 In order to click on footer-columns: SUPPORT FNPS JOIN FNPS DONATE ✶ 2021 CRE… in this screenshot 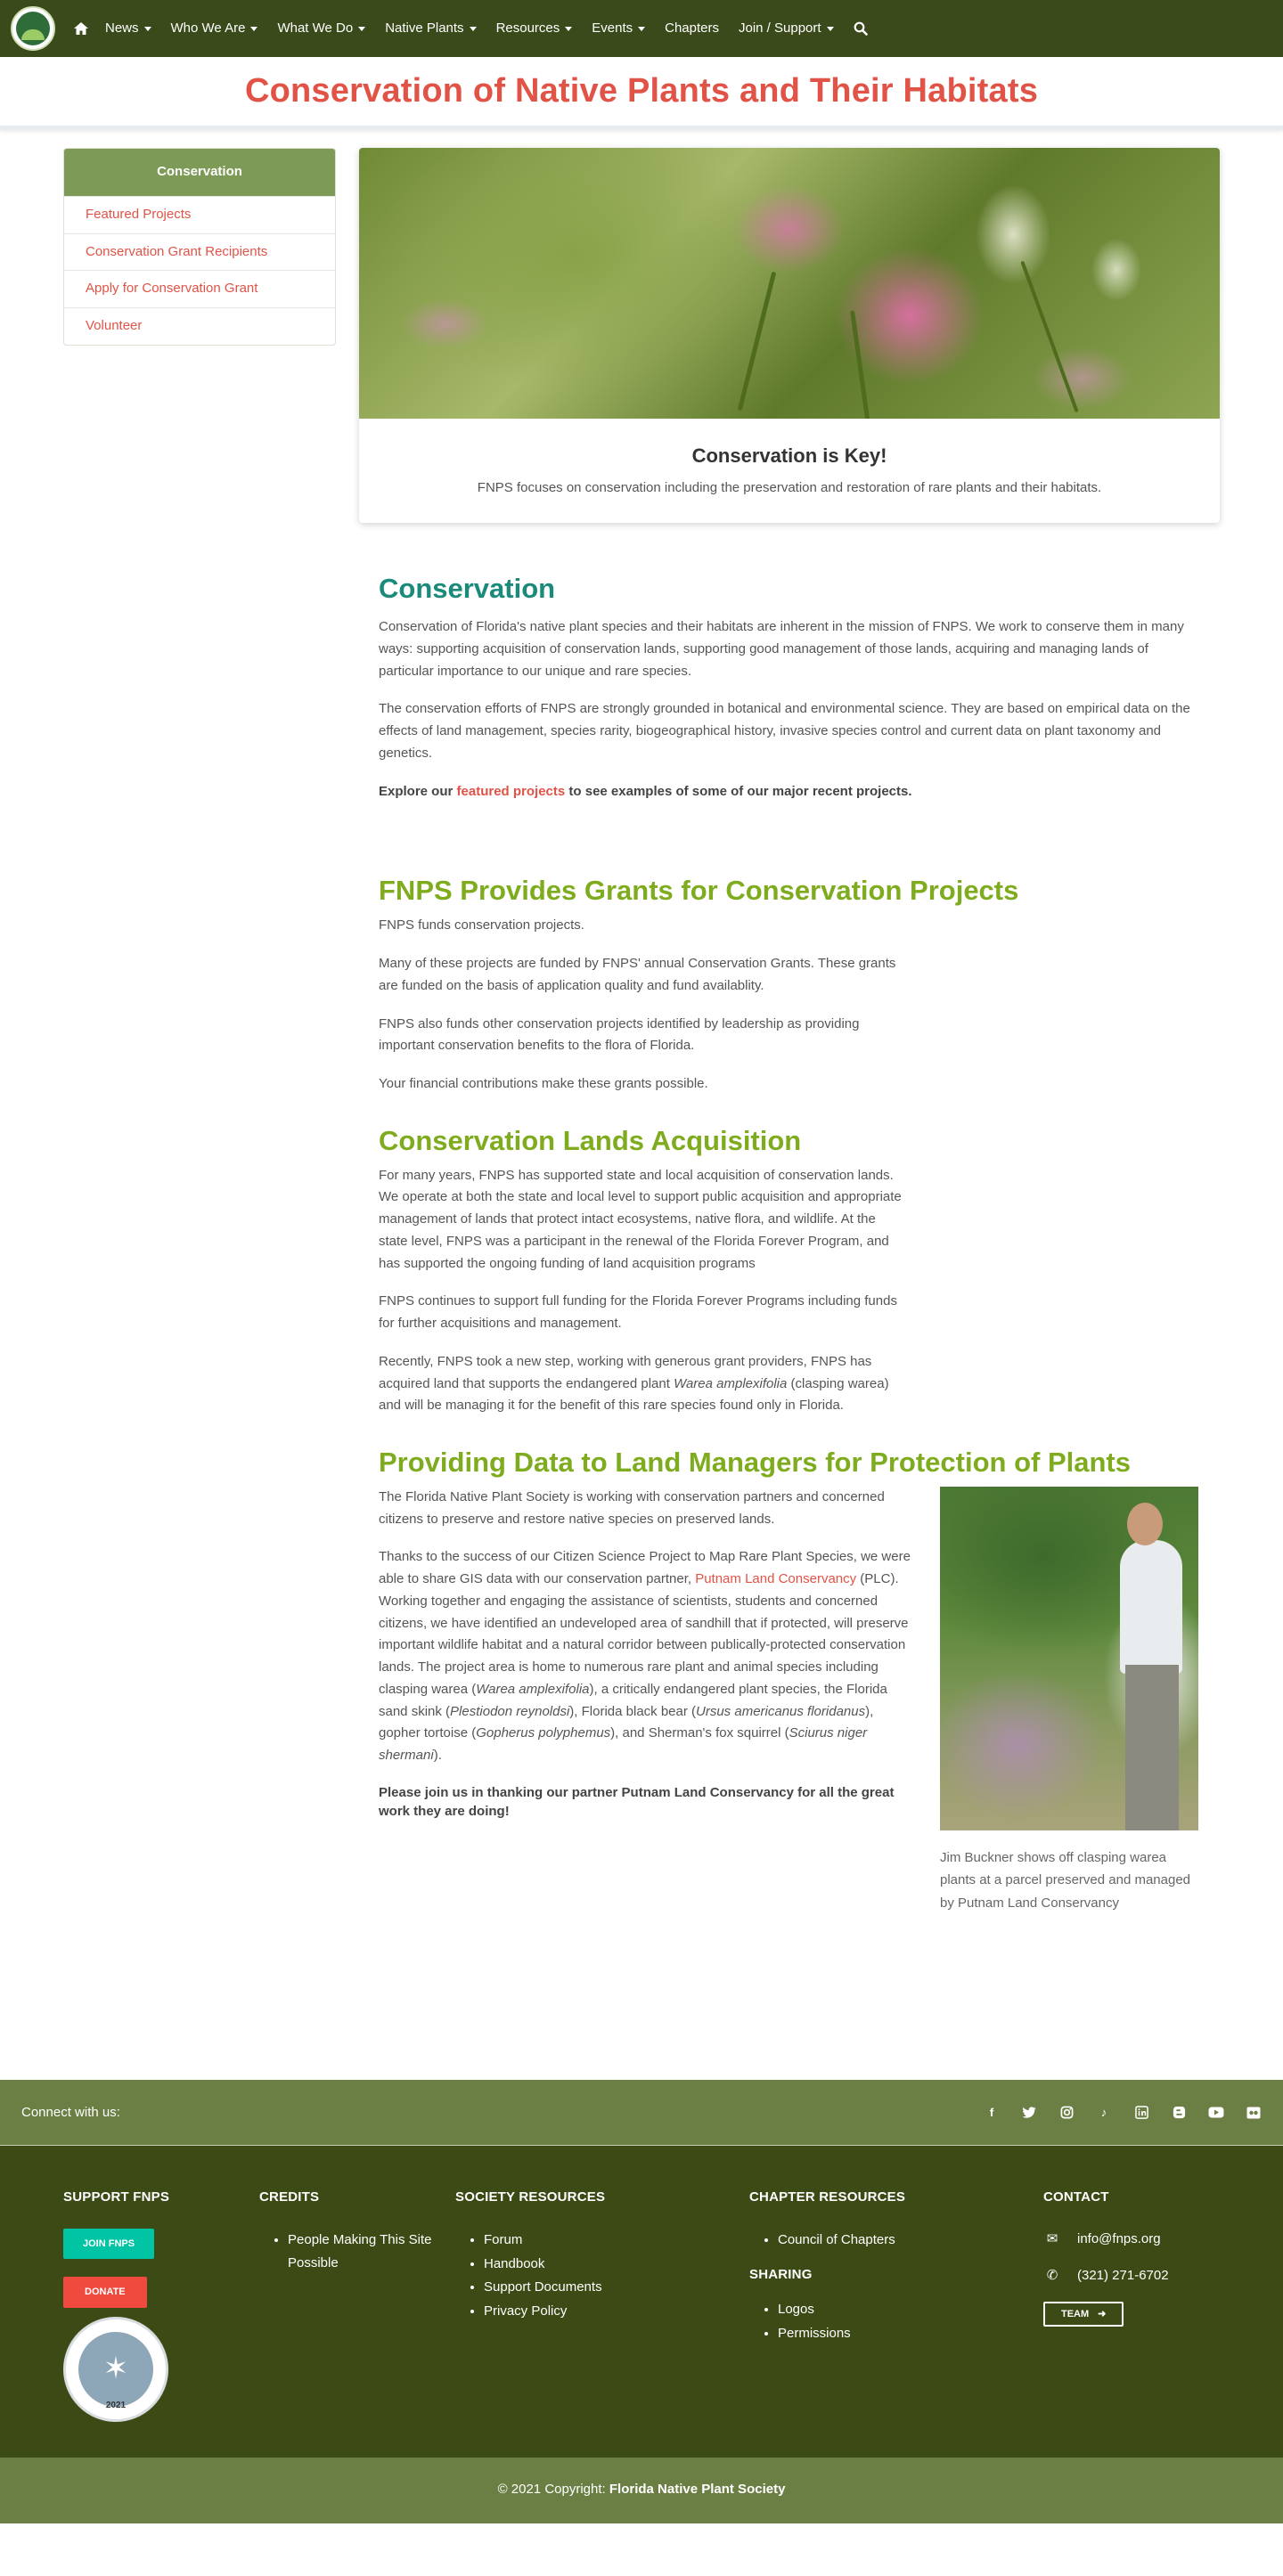, I will do `click(641, 2304)`.